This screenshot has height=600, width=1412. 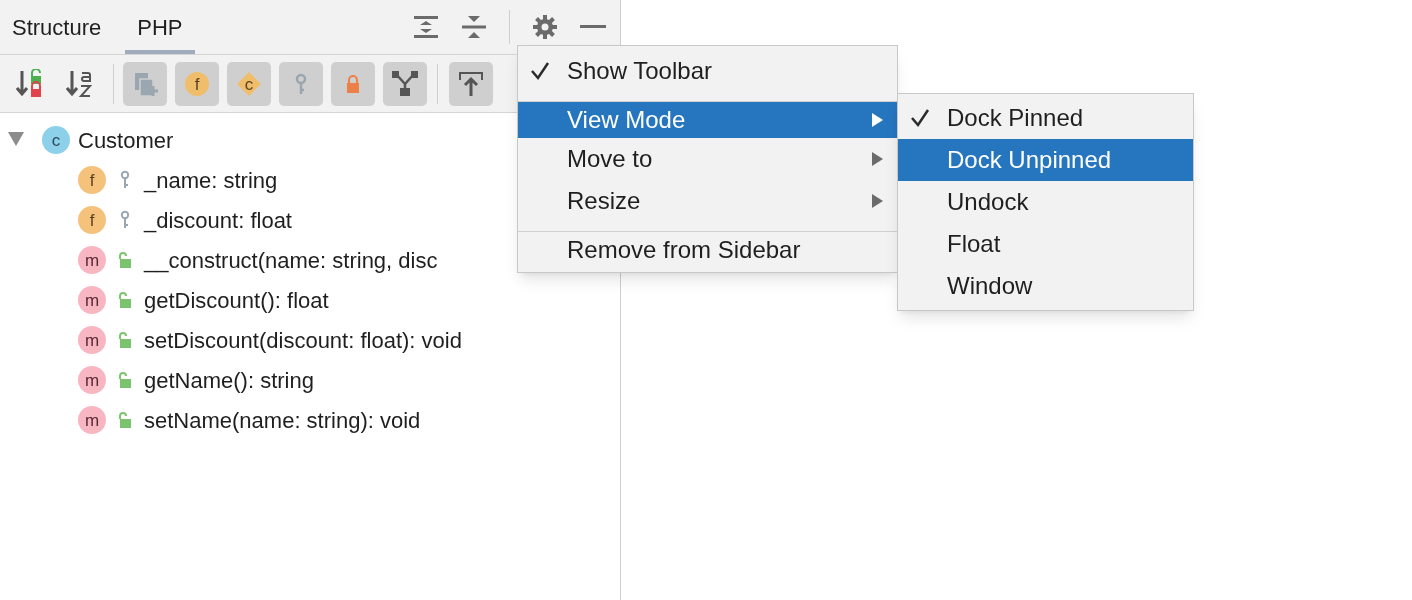 What do you see at coordinates (707, 117) in the screenshot?
I see `menu-item: View Mode` at bounding box center [707, 117].